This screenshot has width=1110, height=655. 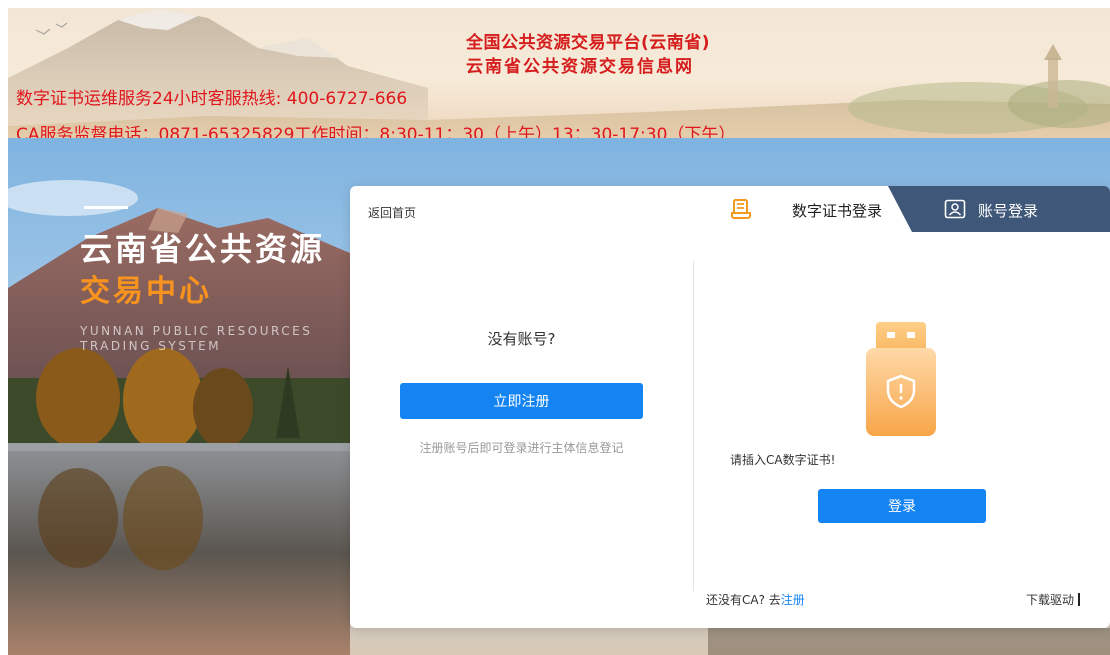 I want to click on brand-english-line2: TRADING SYSTEM, so click(x=151, y=346).